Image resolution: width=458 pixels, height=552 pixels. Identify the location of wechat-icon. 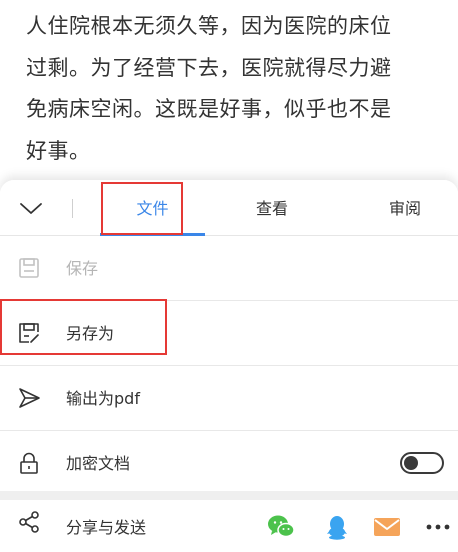
(281, 527).